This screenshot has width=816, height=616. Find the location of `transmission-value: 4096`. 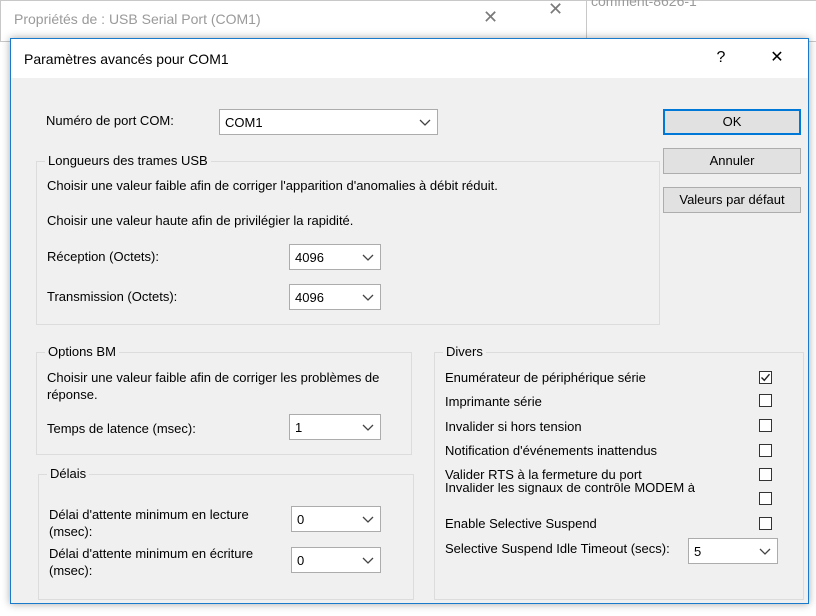

transmission-value: 4096 is located at coordinates (309, 297).